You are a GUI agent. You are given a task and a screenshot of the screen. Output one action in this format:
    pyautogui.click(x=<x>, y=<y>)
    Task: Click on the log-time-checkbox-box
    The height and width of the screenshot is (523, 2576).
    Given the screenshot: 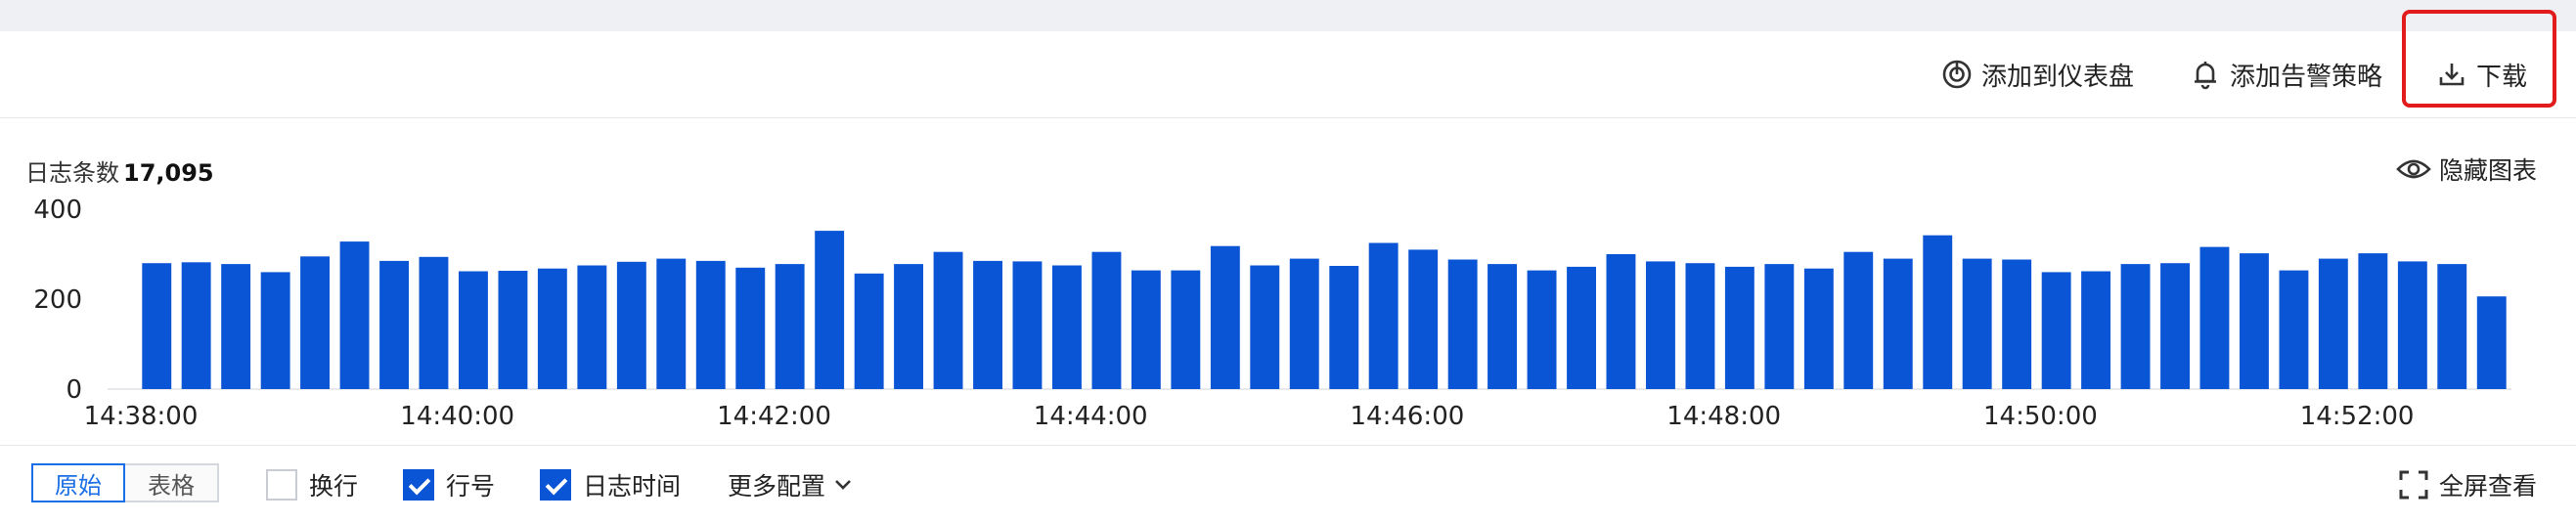 What is the action you would take?
    pyautogui.click(x=555, y=485)
    